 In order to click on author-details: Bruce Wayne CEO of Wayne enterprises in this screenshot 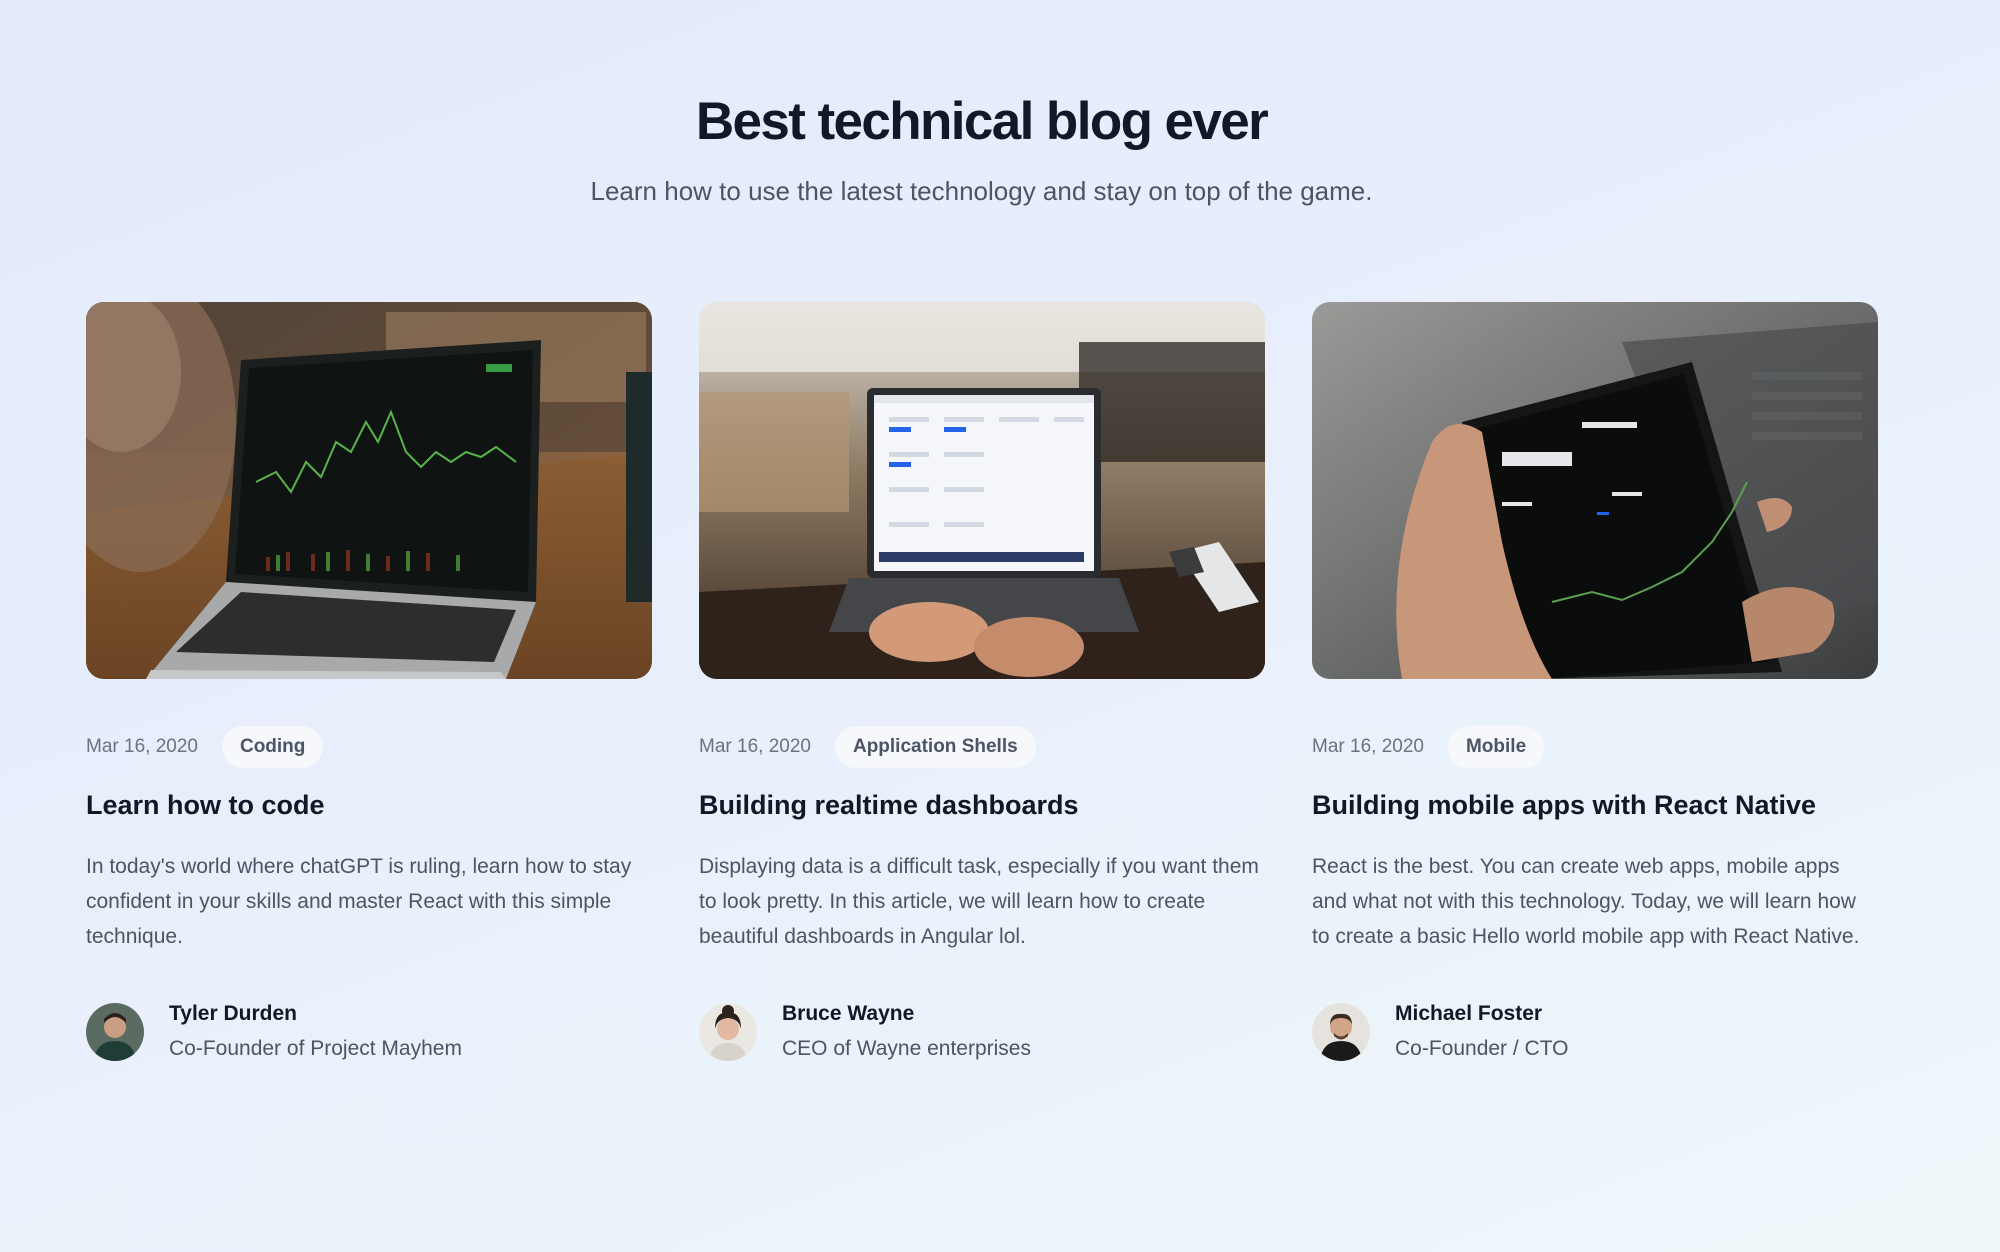, I will do `click(906, 1032)`.